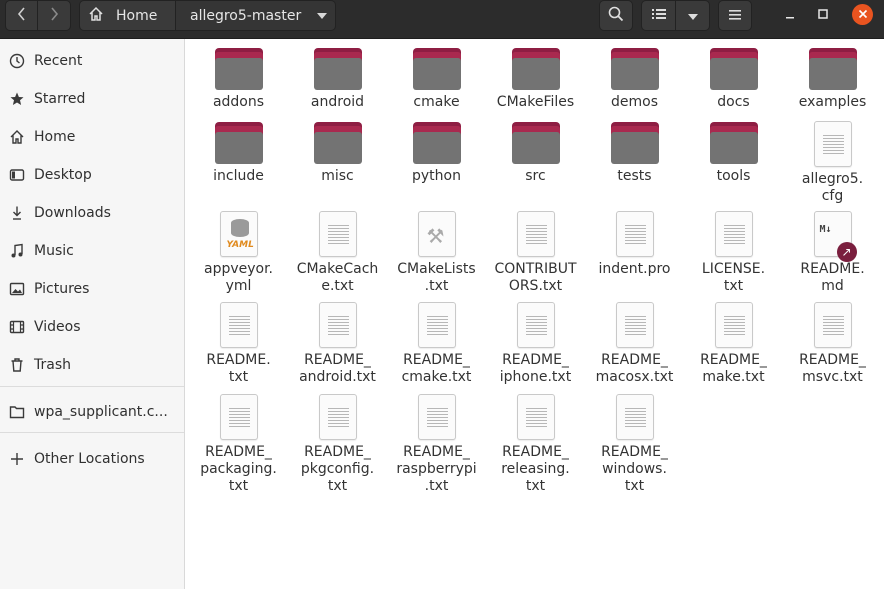  I want to click on file-item: README_ windows. txt, so click(634, 444).